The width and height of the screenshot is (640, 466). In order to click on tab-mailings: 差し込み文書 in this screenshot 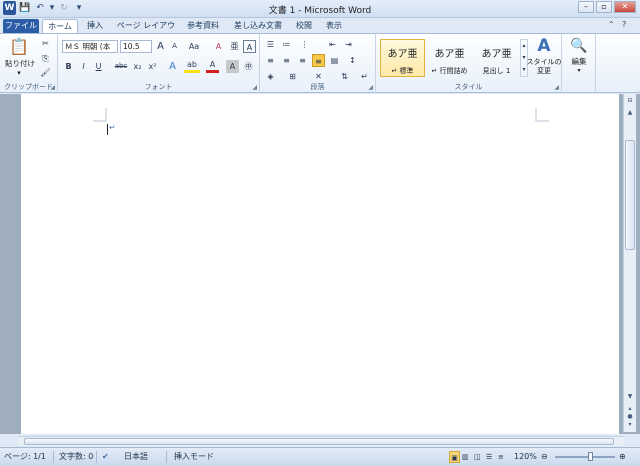, I will do `click(258, 26)`.